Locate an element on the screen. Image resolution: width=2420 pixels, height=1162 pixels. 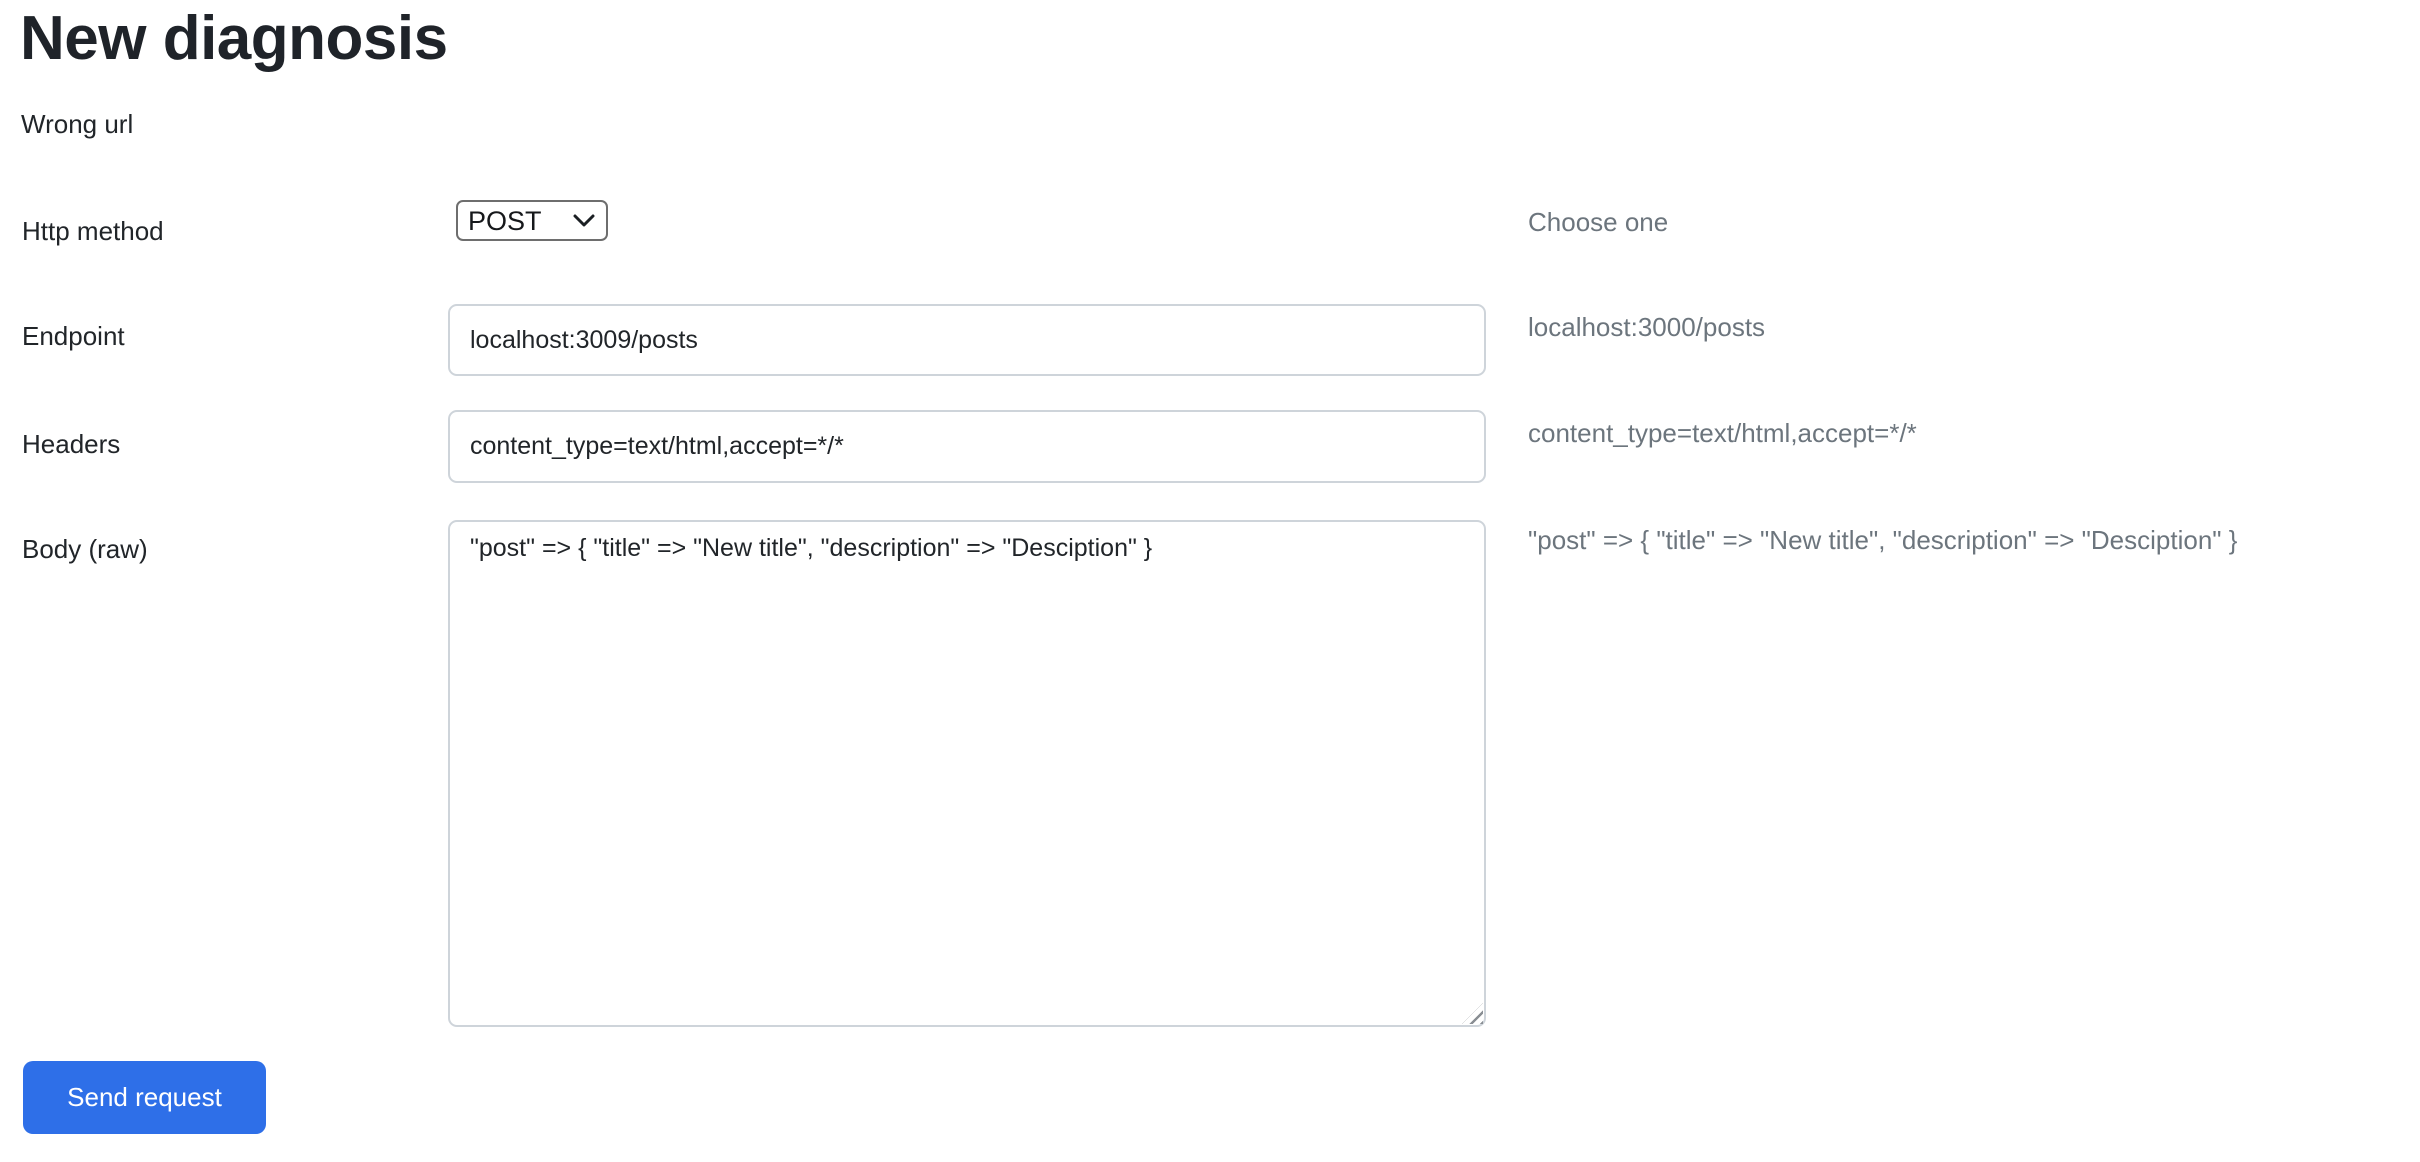
http-method-select: POST is located at coordinates (532, 220).